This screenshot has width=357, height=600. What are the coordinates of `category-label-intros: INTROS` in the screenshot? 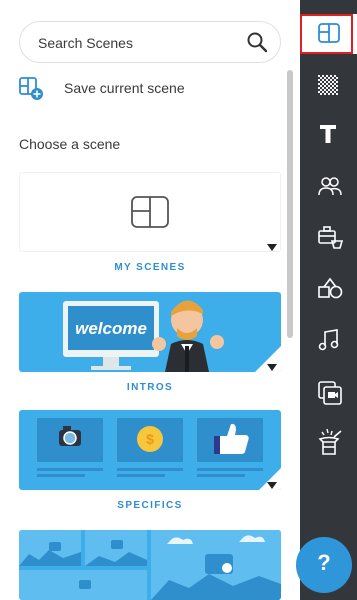 It's located at (150, 387).